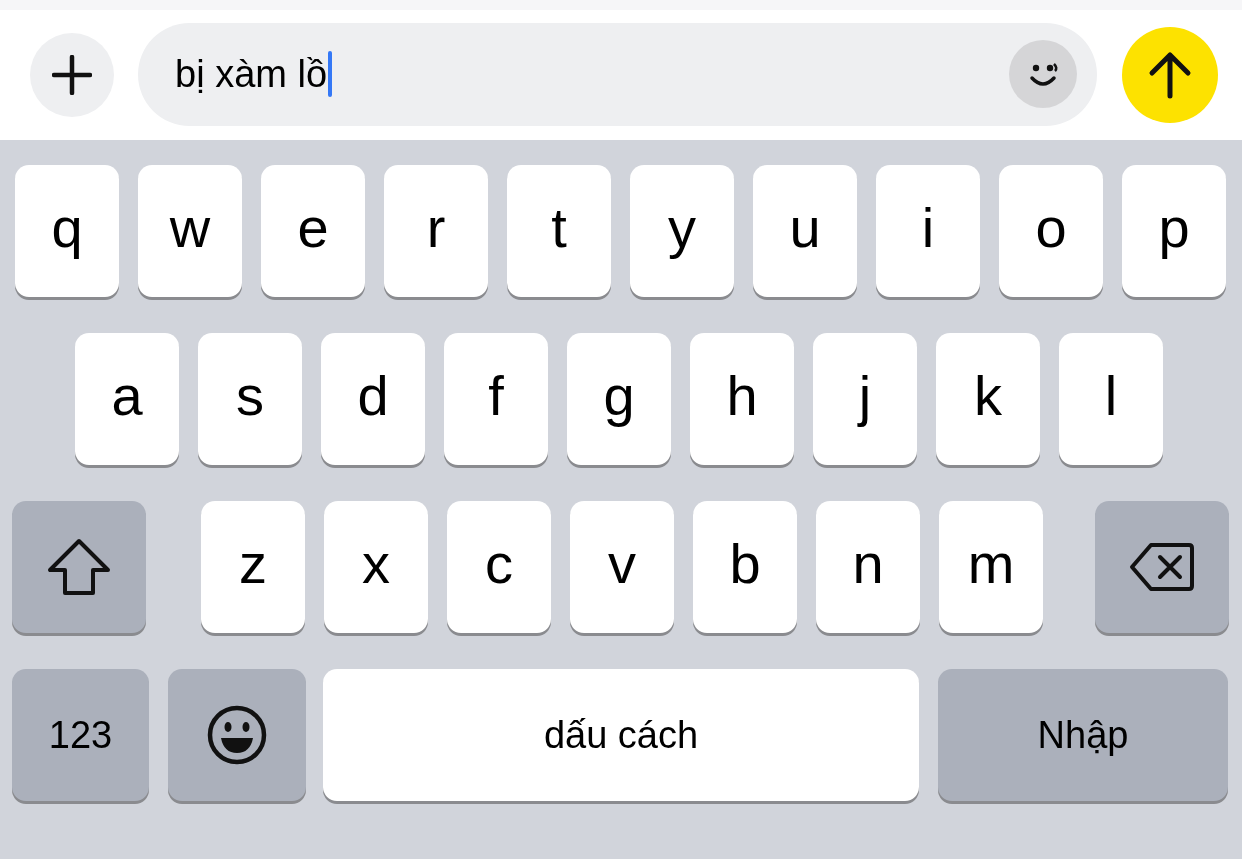  I want to click on space-key: dấu cách, so click(621, 735).